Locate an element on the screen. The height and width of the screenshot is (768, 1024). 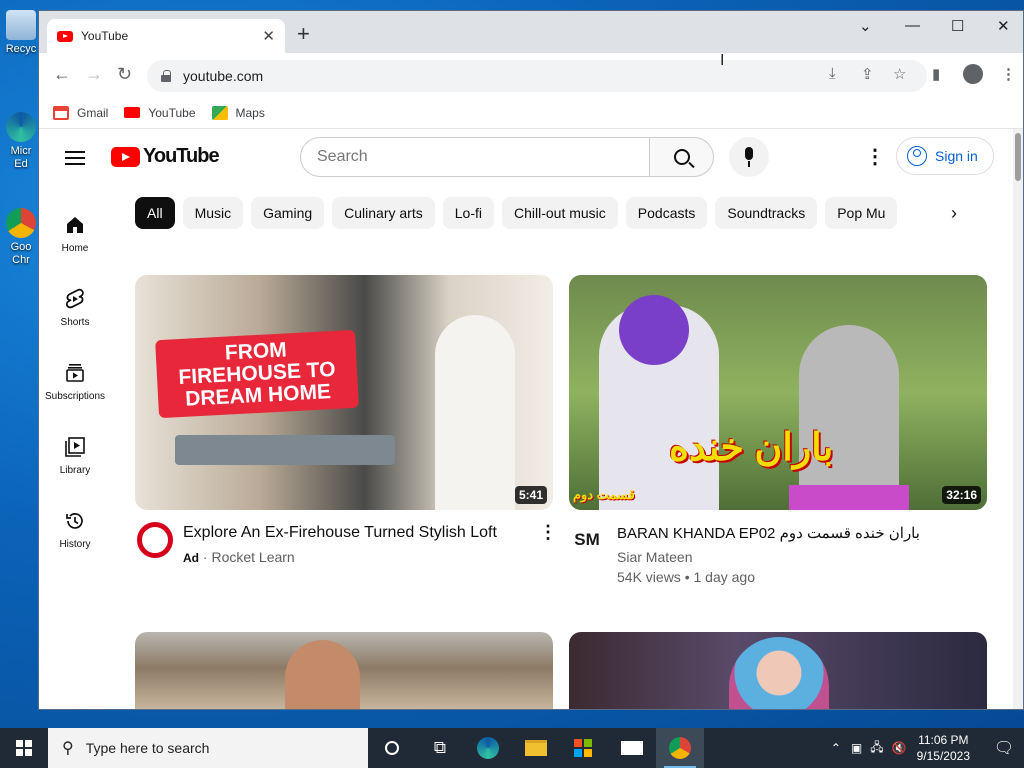
search-button is located at coordinates (682, 157).